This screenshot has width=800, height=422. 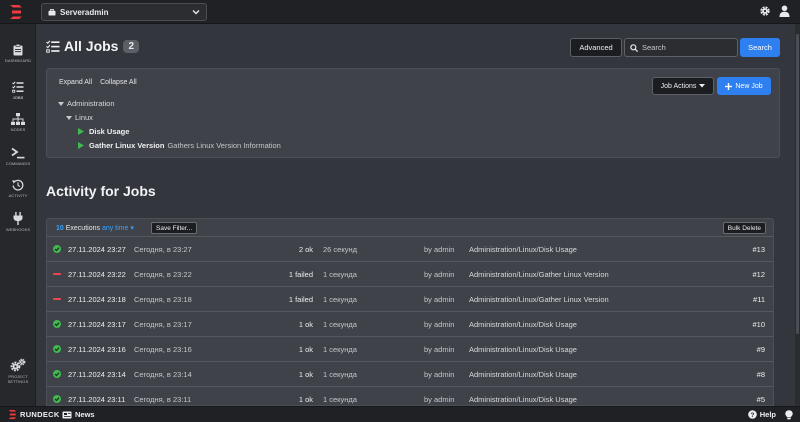 I want to click on user-icon, so click(x=784, y=11).